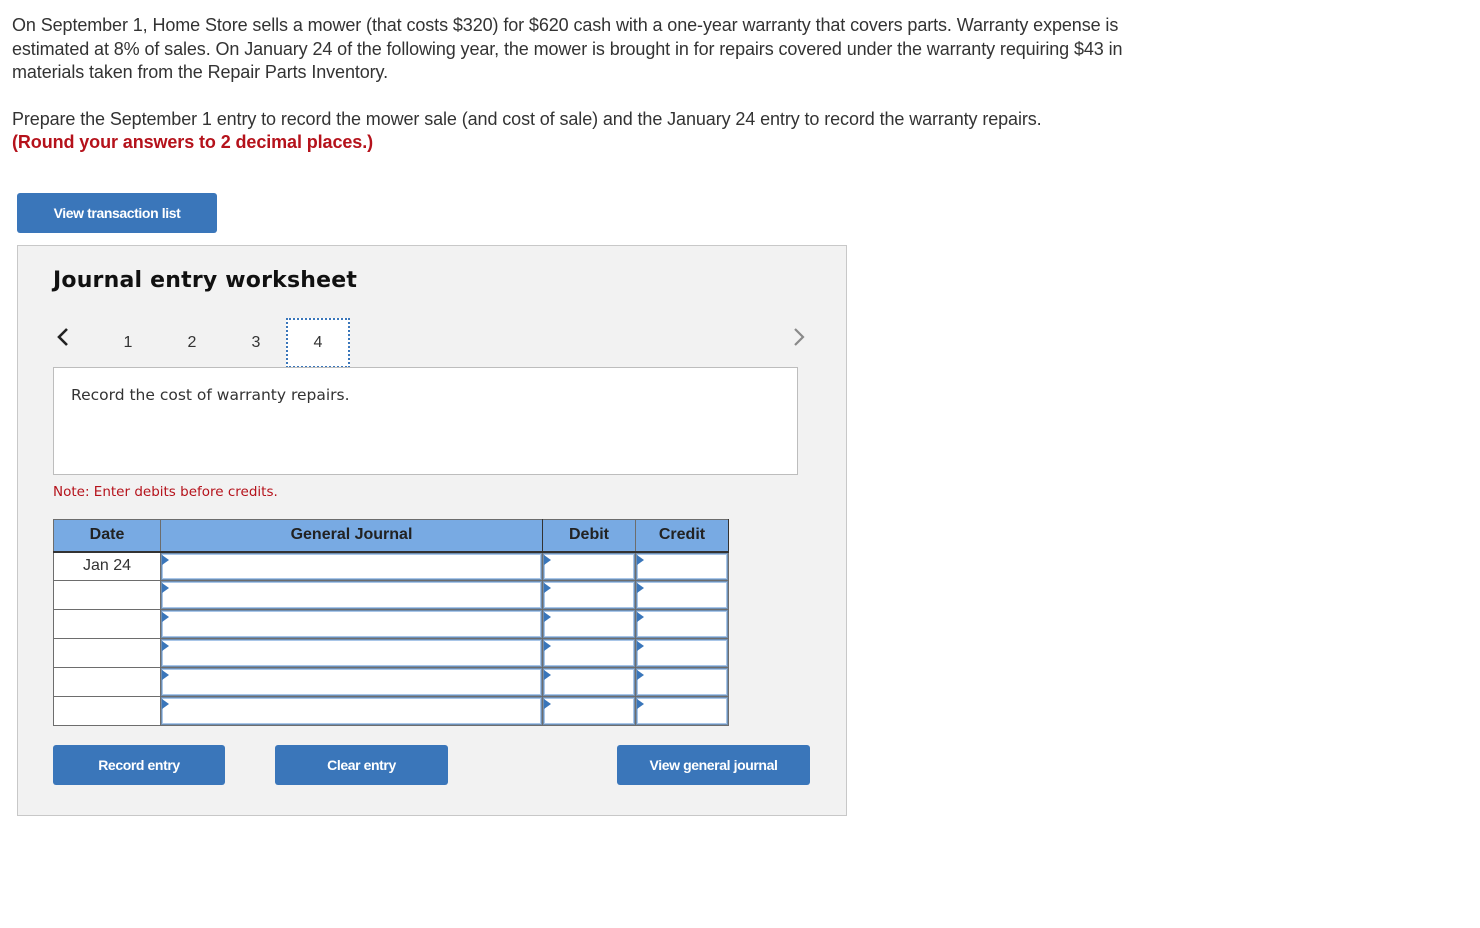 The width and height of the screenshot is (1480, 928). Describe the element at coordinates (682, 536) in the screenshot. I see `column-header-credit: Credit` at that location.